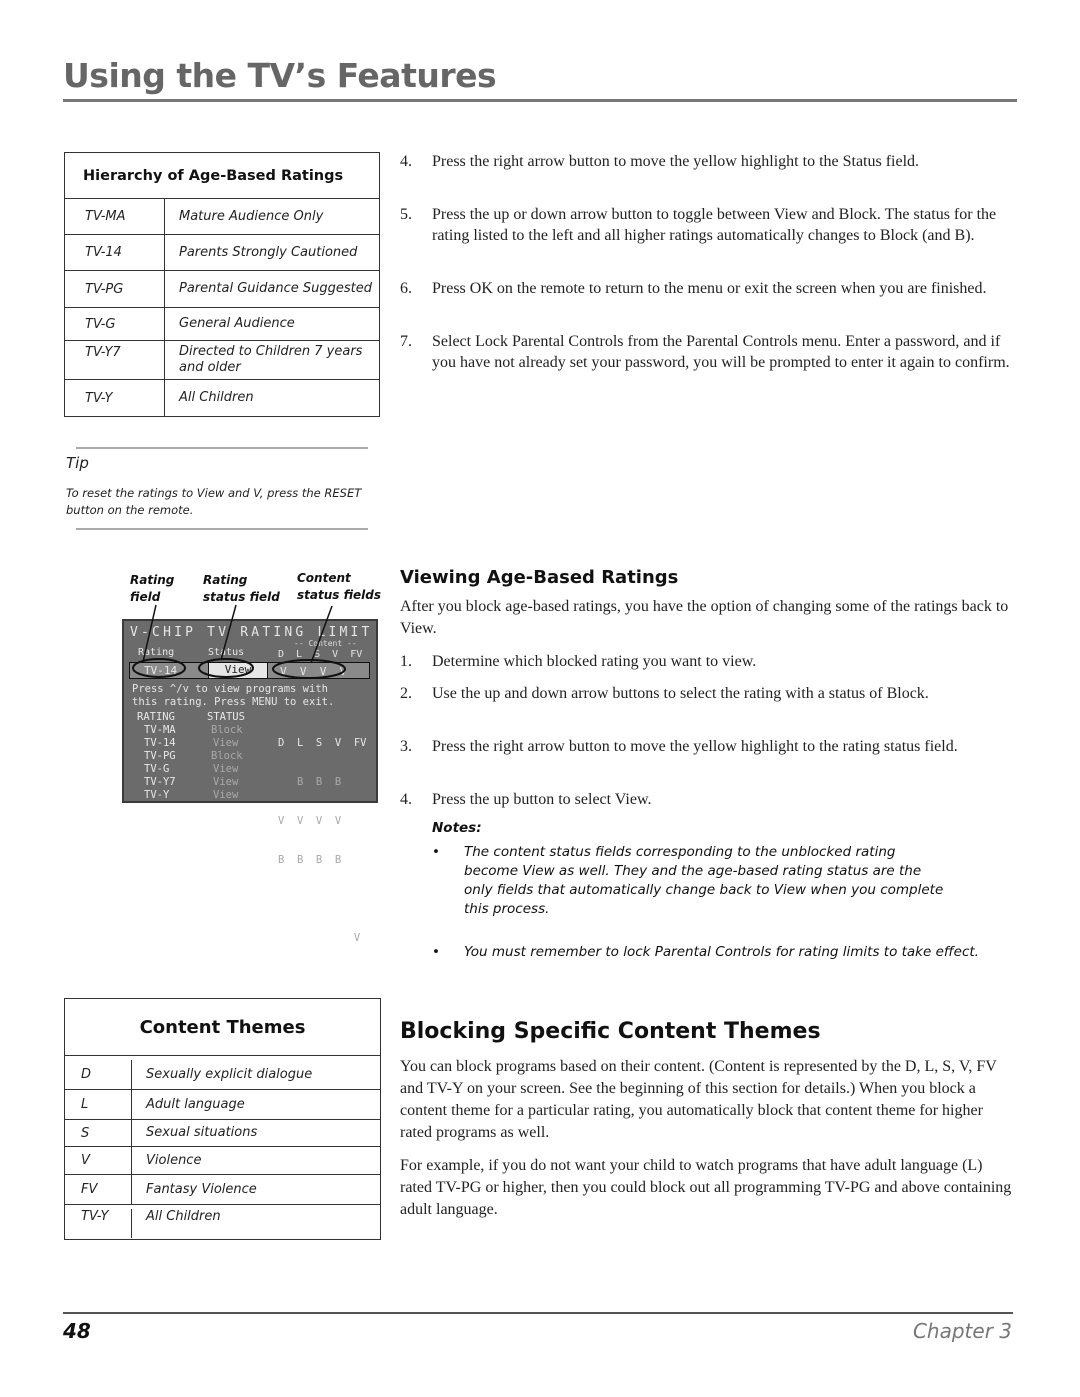 This screenshot has height=1397, width=1080. Describe the element at coordinates (160, 730) in the screenshot. I see `list-rating: TV-MA` at that location.